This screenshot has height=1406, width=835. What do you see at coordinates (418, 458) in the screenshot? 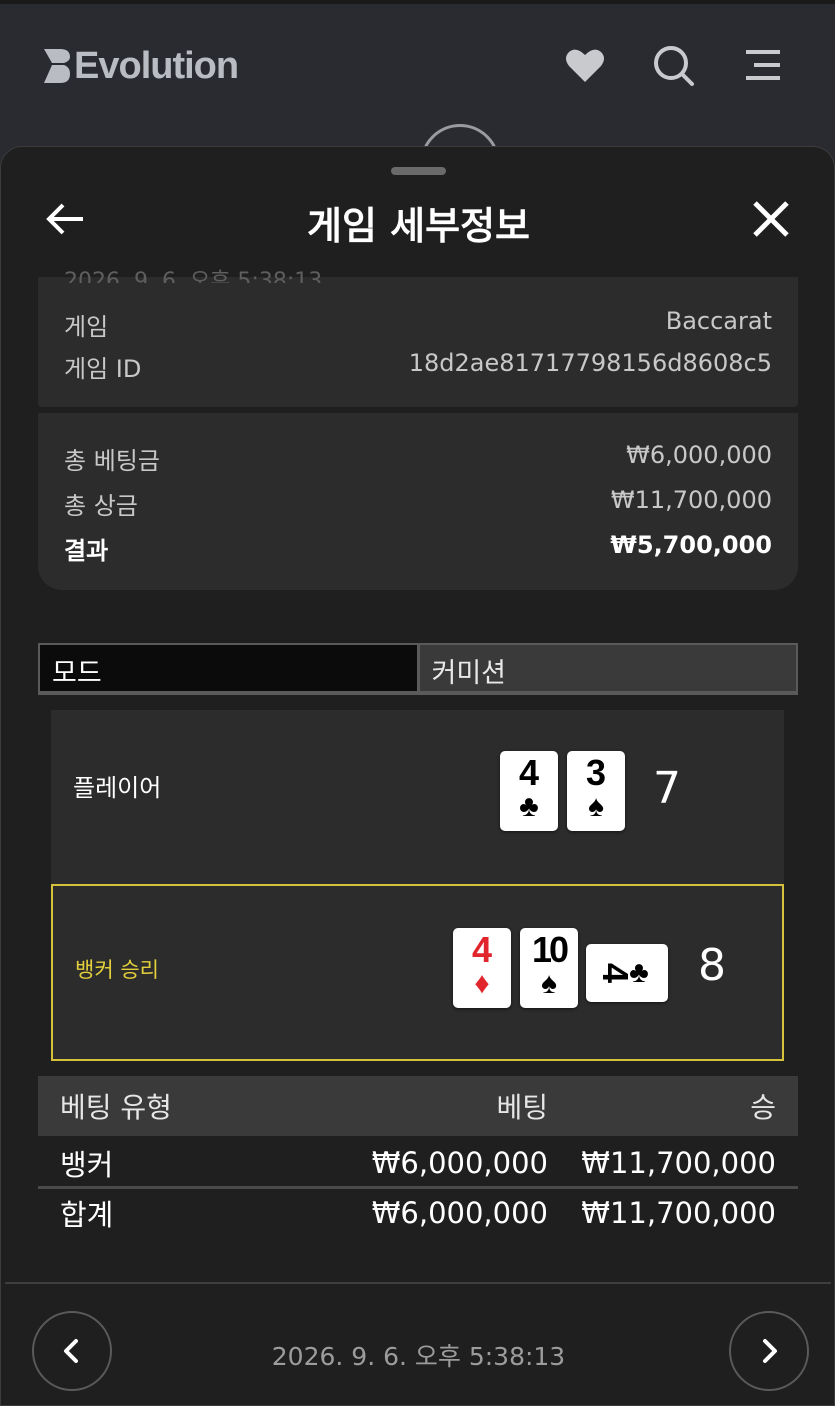
I see `total-bet-row: 총 베팅금 ₩6,000,000` at bounding box center [418, 458].